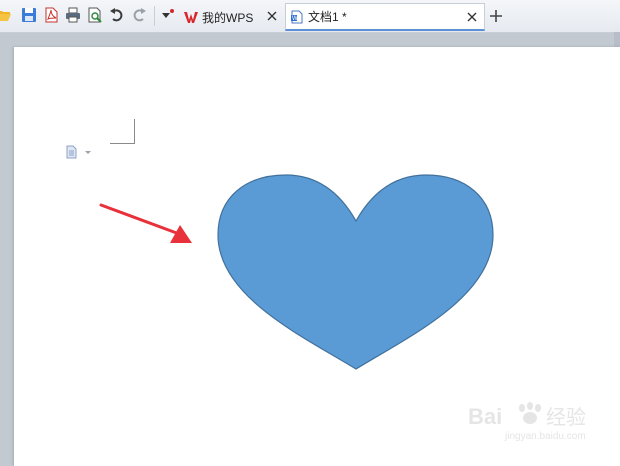 This screenshot has width=620, height=466. What do you see at coordinates (73, 15) in the screenshot?
I see `print-icon` at bounding box center [73, 15].